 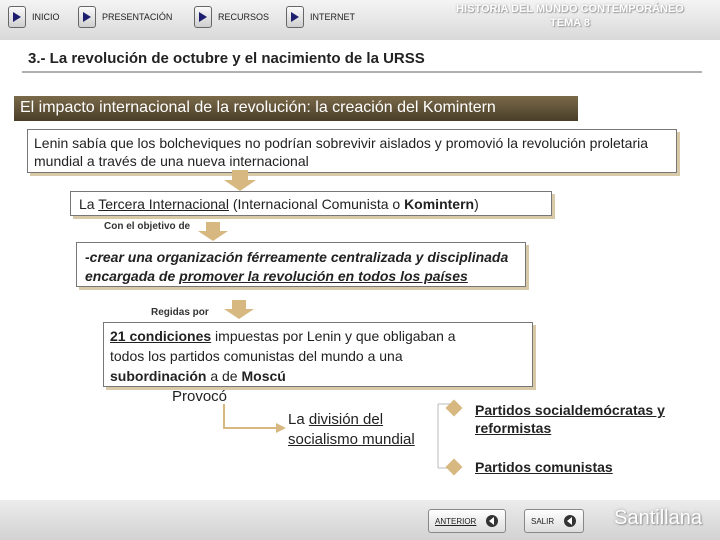 What do you see at coordinates (476, 204) in the screenshot?
I see `box2-suffix: )` at bounding box center [476, 204].